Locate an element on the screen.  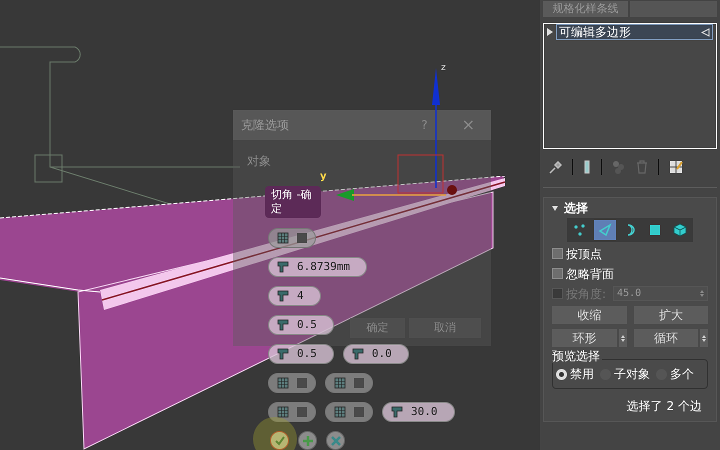
group-title: 预览选择 is located at coordinates (576, 356).